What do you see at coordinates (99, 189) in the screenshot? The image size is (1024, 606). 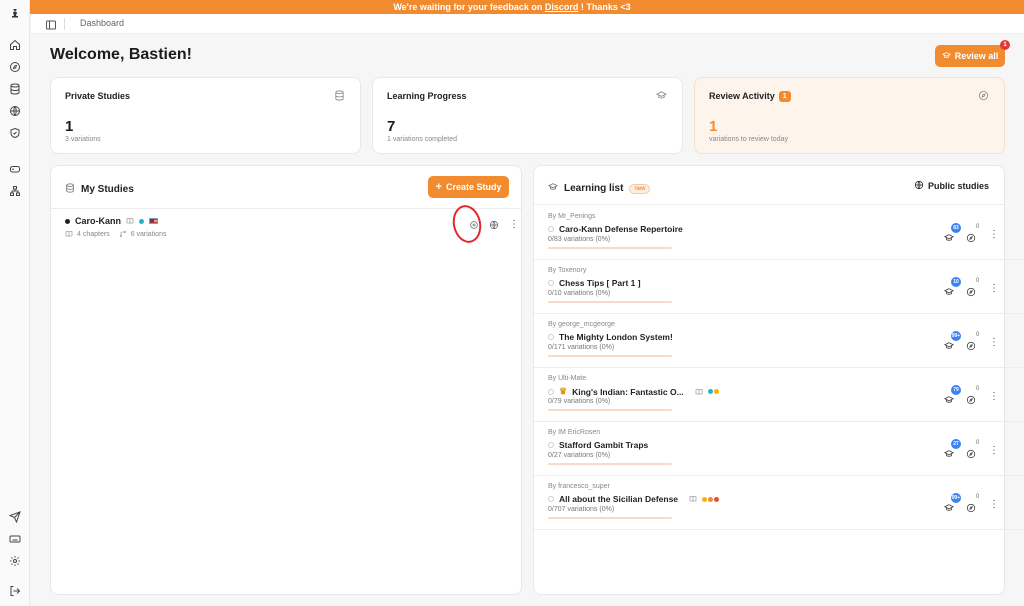 I see `panel-title: My Studies` at bounding box center [99, 189].